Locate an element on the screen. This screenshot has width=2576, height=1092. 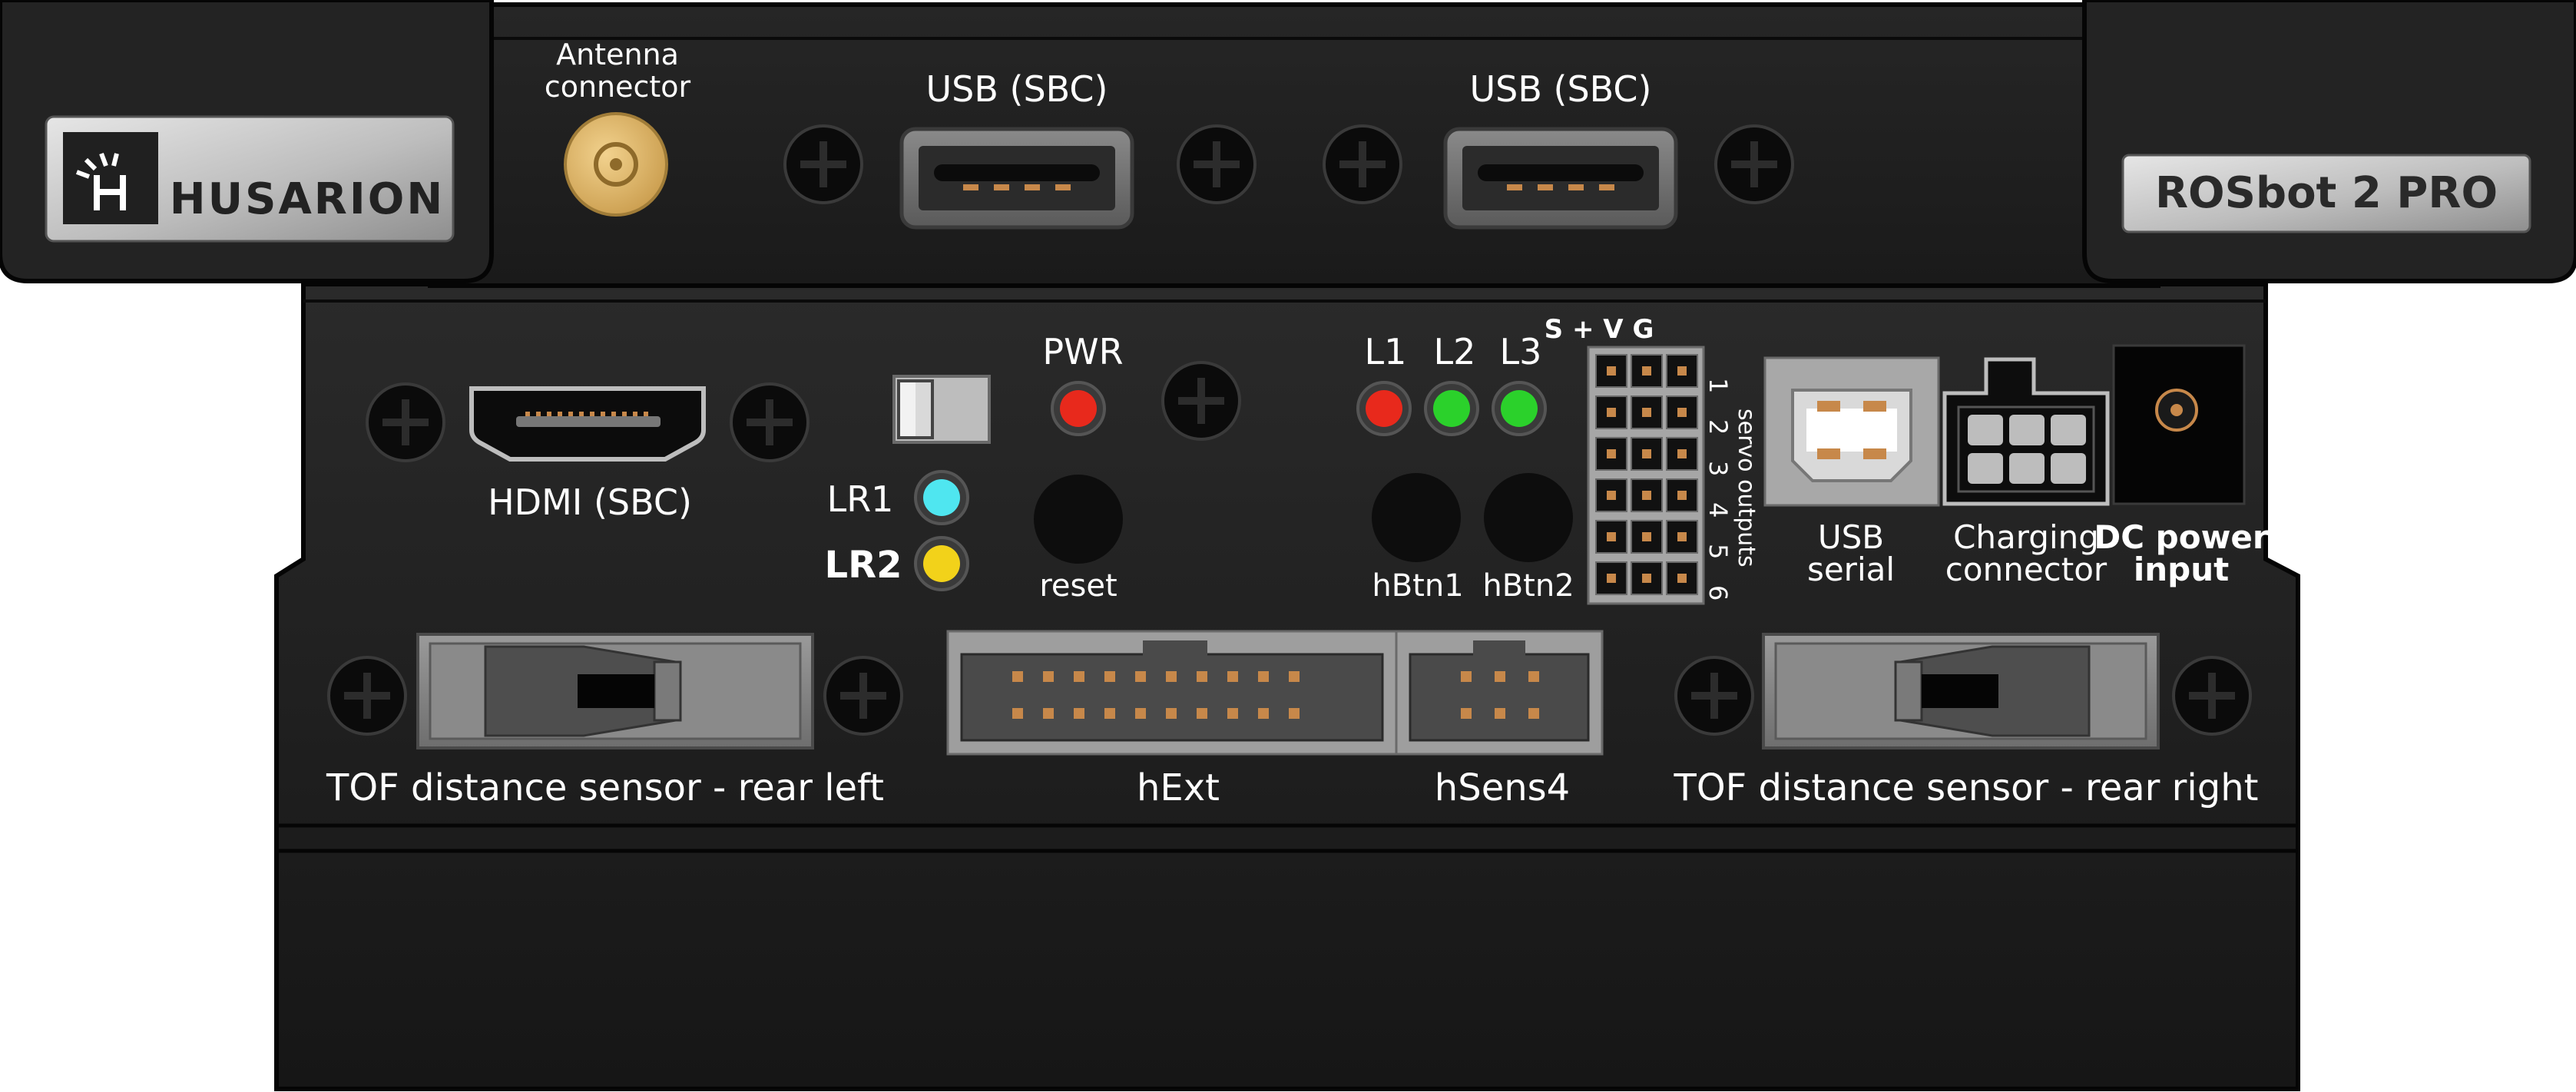
pwr-label: PWR is located at coordinates (1082, 351).